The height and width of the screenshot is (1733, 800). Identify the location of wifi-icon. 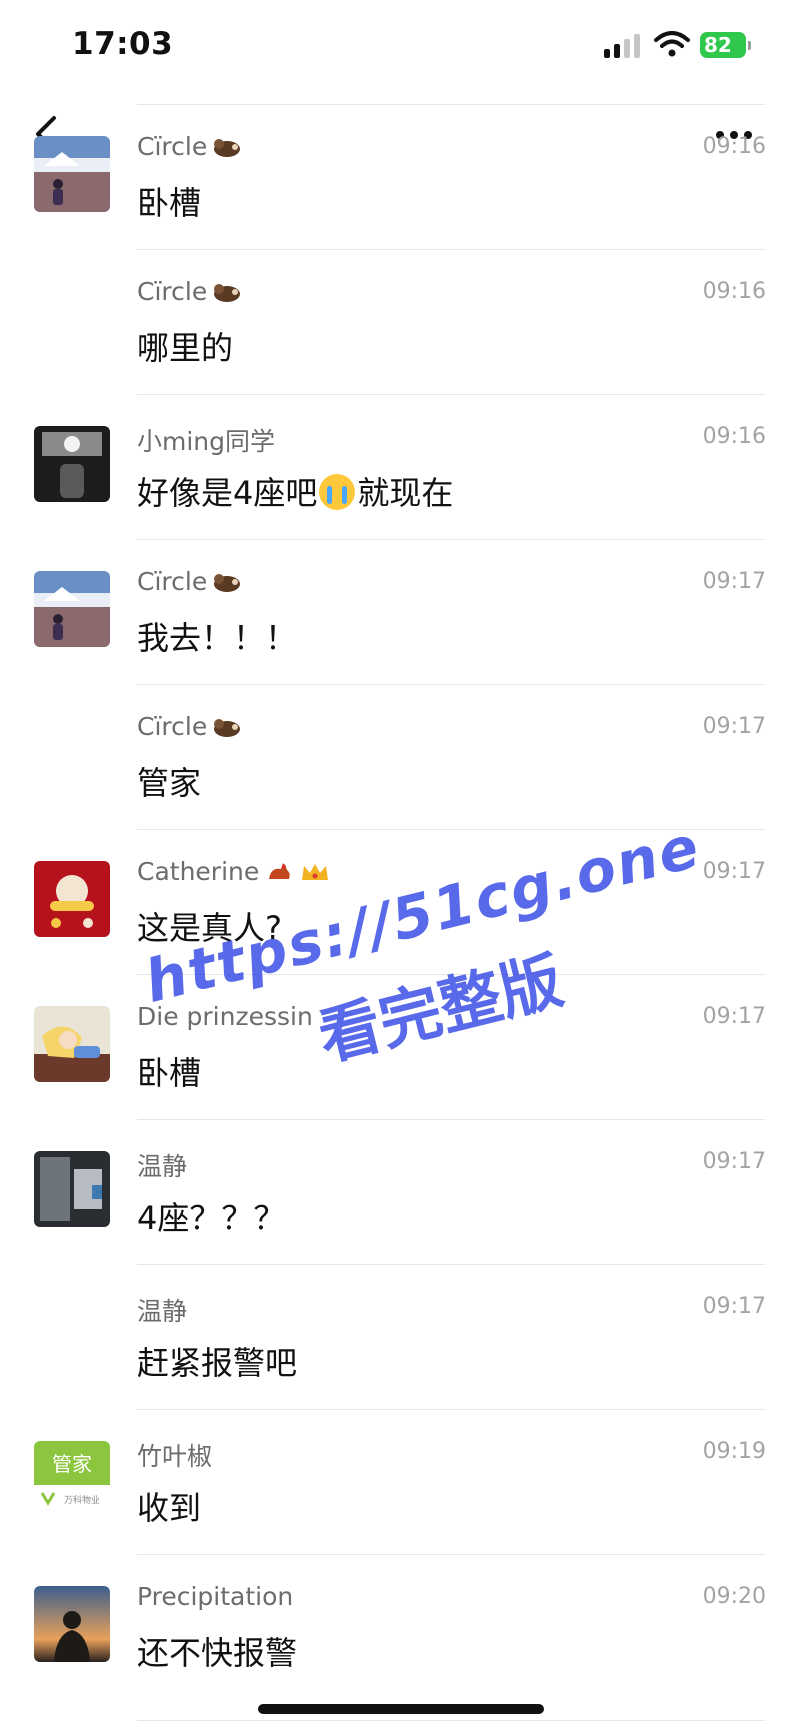
(672, 44).